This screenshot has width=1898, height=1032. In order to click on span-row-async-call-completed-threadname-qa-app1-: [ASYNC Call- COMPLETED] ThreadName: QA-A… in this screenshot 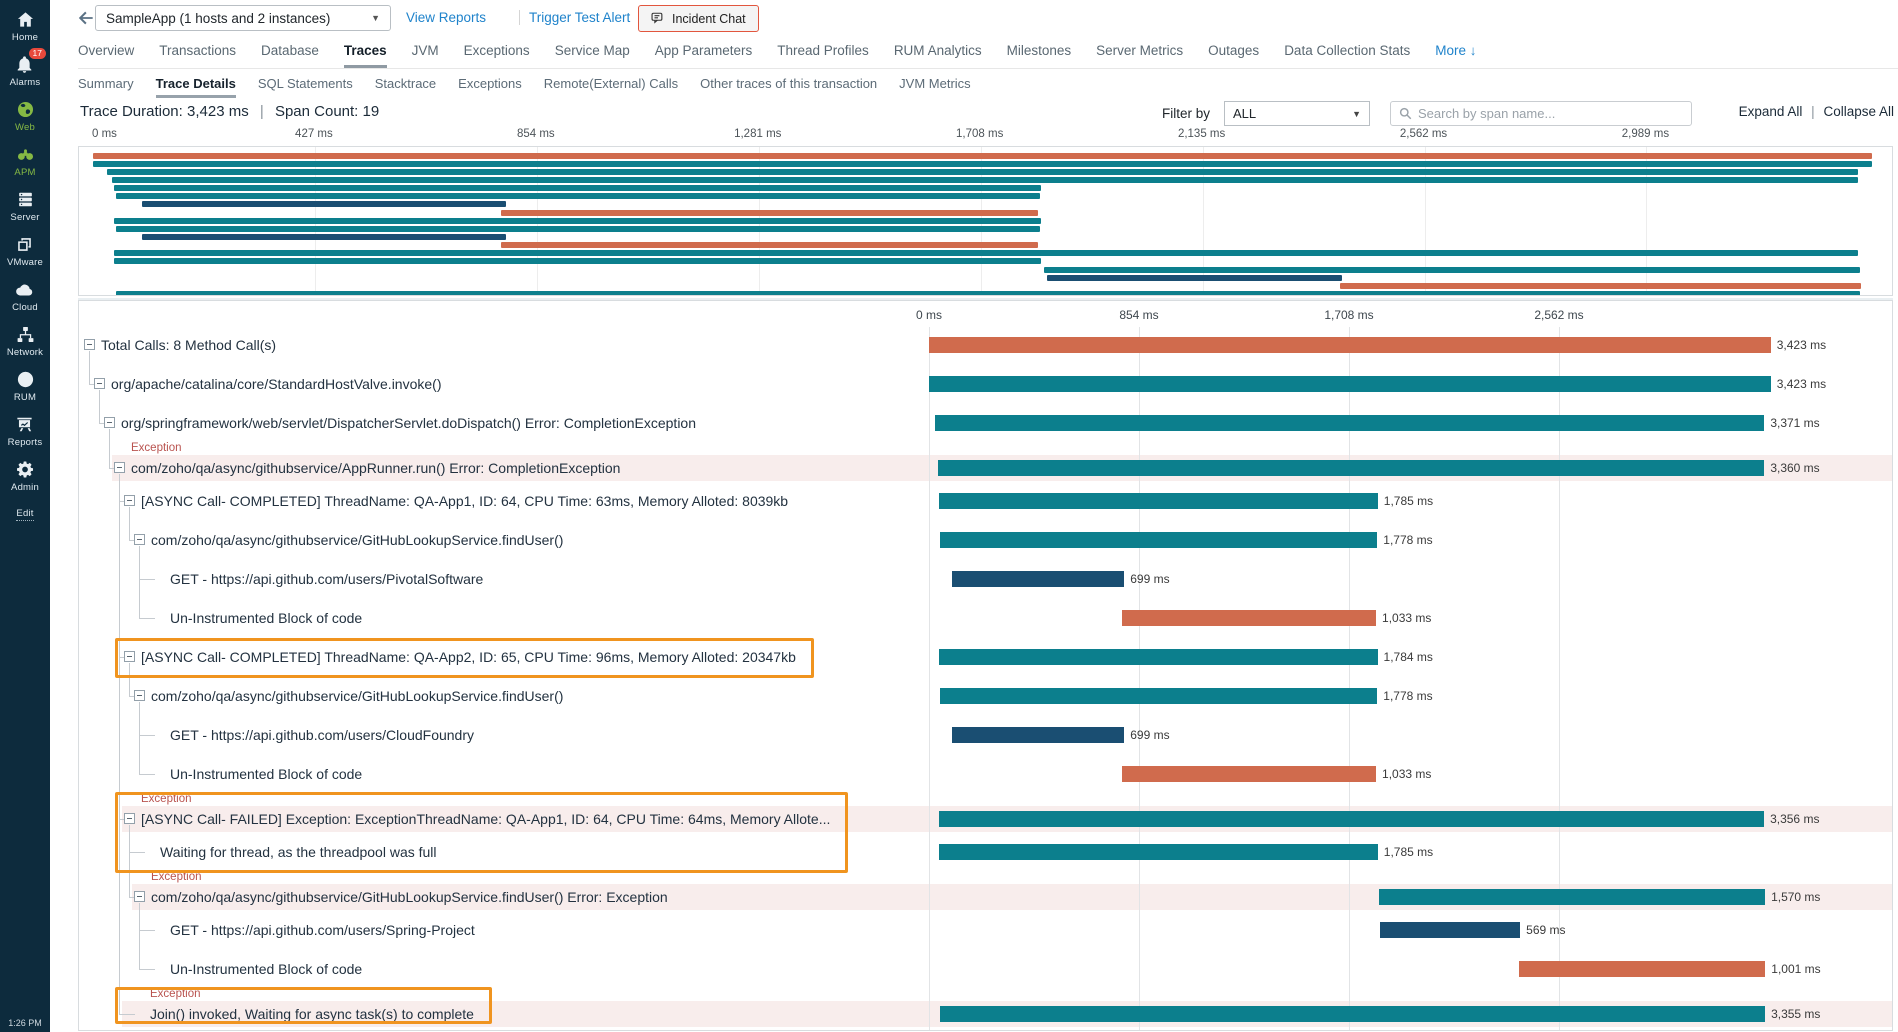, I will do `click(985, 500)`.